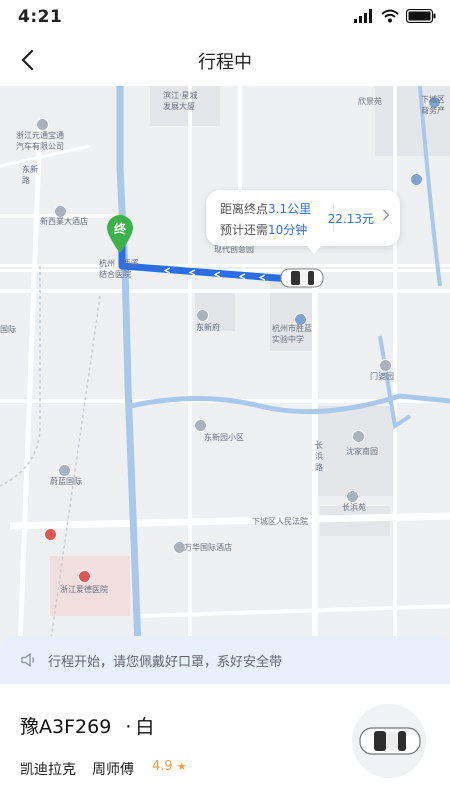  Describe the element at coordinates (145, 727) in the screenshot. I see `car-color: 白` at that location.